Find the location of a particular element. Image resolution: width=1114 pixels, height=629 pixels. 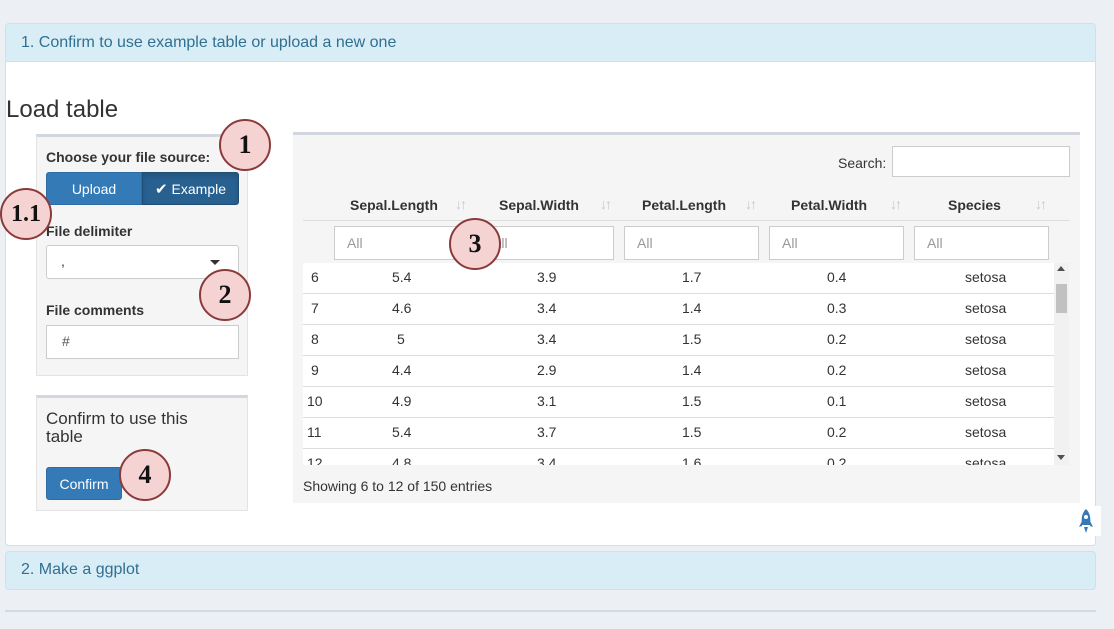

row-index: 7 is located at coordinates (315, 308).